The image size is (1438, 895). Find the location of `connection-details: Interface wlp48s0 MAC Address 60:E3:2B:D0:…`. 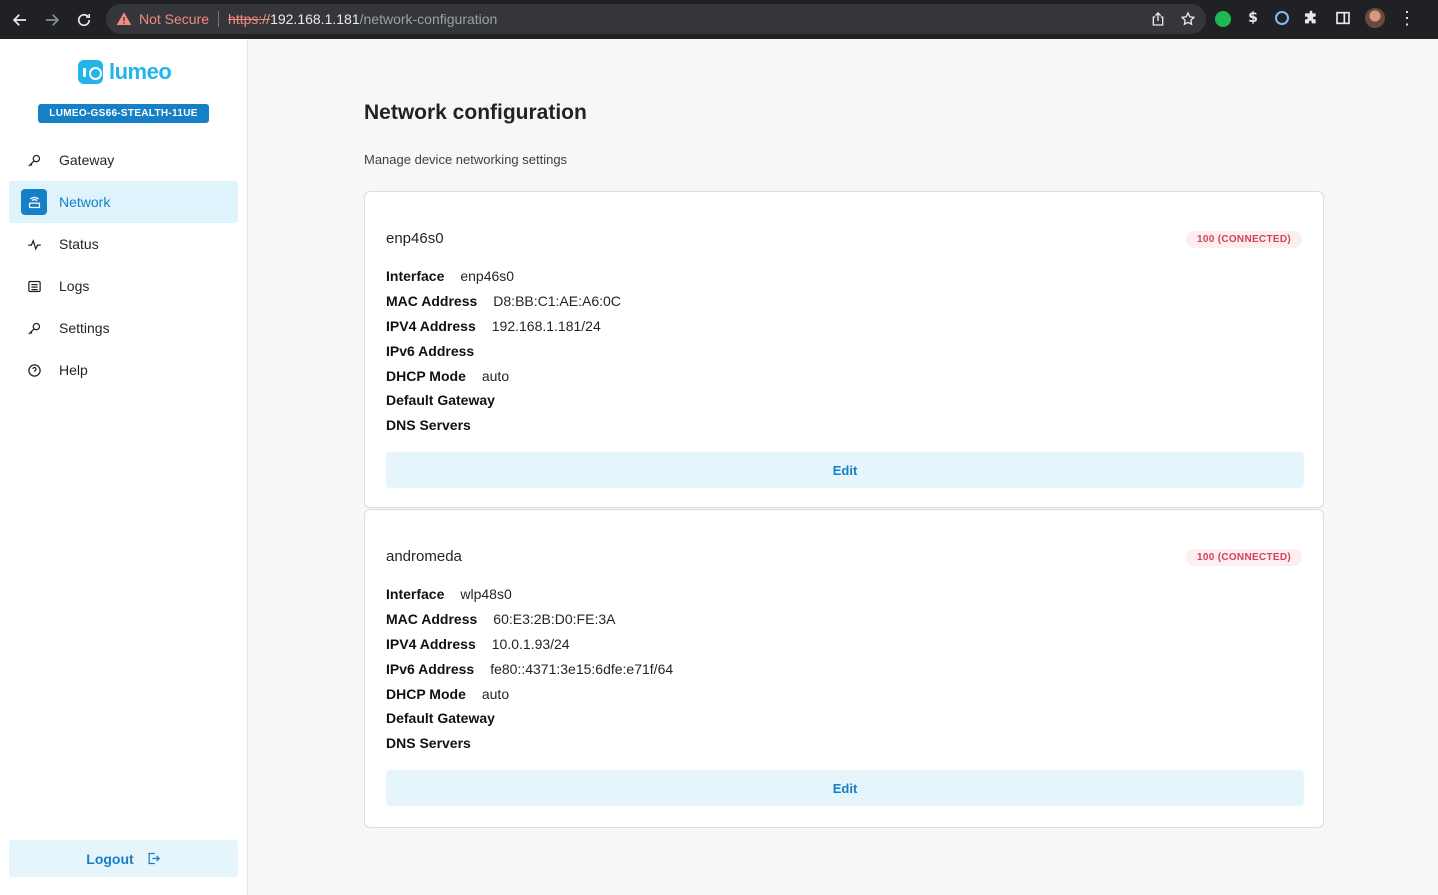

connection-details: Interface wlp48s0 MAC Address 60:E3:2B:D0:… is located at coordinates (529, 669).